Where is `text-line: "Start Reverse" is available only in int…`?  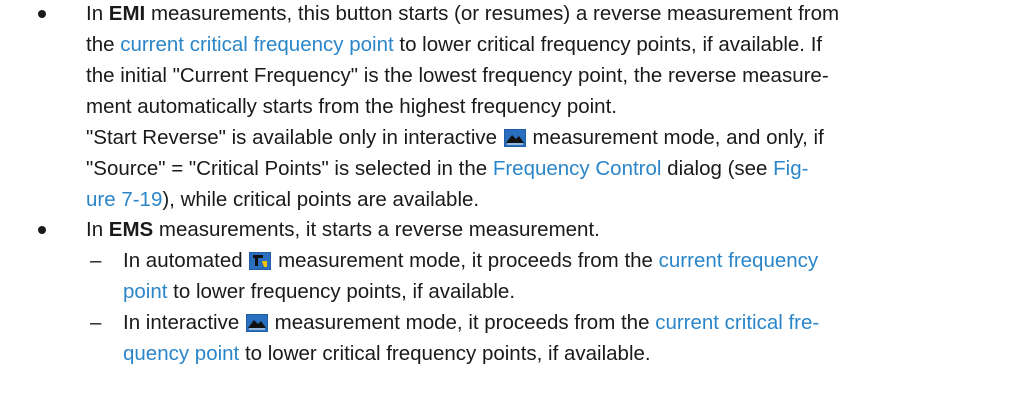 text-line: "Start Reverse" is available only in int… is located at coordinates (455, 138).